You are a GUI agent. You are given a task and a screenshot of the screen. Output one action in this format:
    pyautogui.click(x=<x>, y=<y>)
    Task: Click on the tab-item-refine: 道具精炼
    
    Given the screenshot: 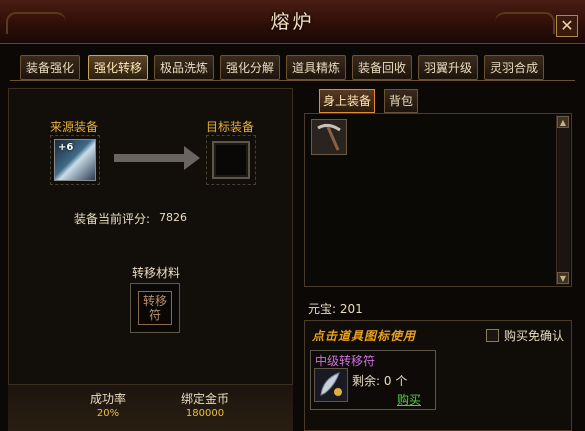 What is the action you would take?
    pyautogui.click(x=316, y=67)
    